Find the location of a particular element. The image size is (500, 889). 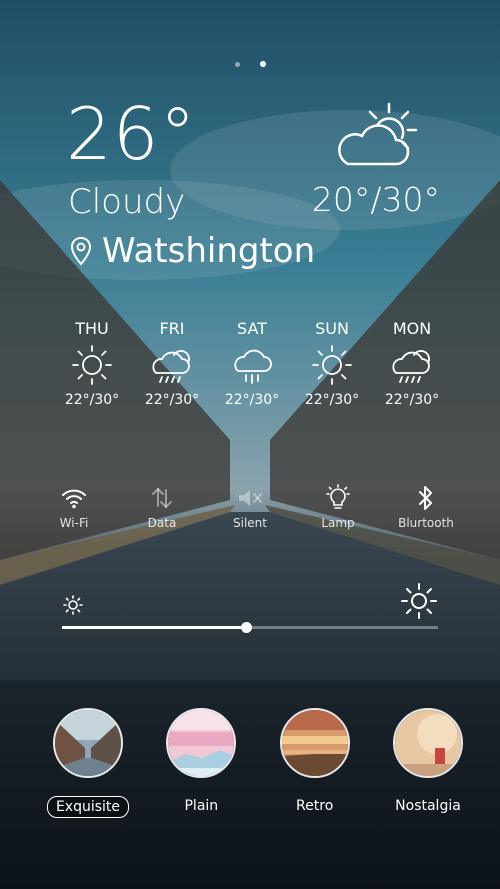

brightness-slider is located at coordinates (250, 627).